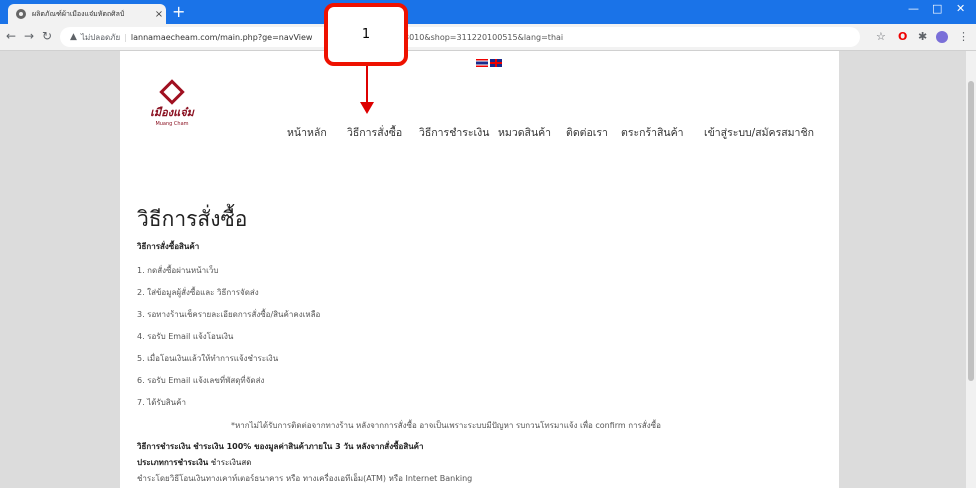  What do you see at coordinates (587, 132) in the screenshot?
I see `nav-contact: ติดต่อเรา` at bounding box center [587, 132].